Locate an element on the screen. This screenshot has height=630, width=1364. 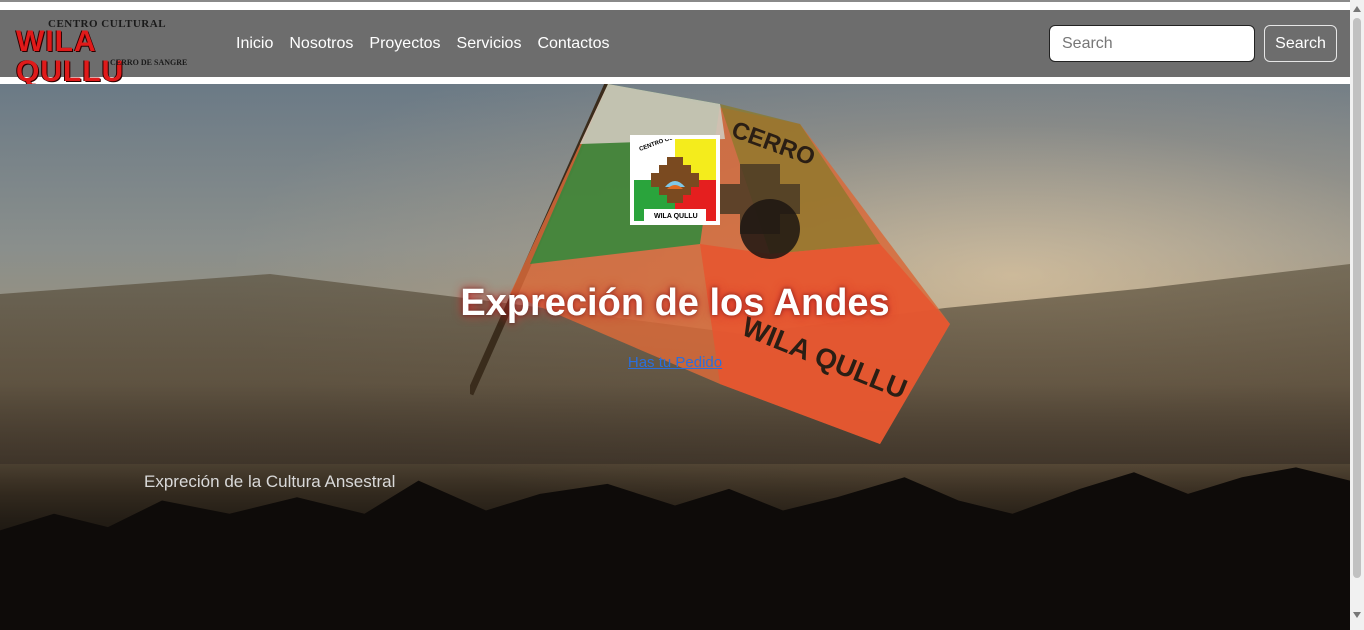
page-scrollbar is located at coordinates (1357, 315).